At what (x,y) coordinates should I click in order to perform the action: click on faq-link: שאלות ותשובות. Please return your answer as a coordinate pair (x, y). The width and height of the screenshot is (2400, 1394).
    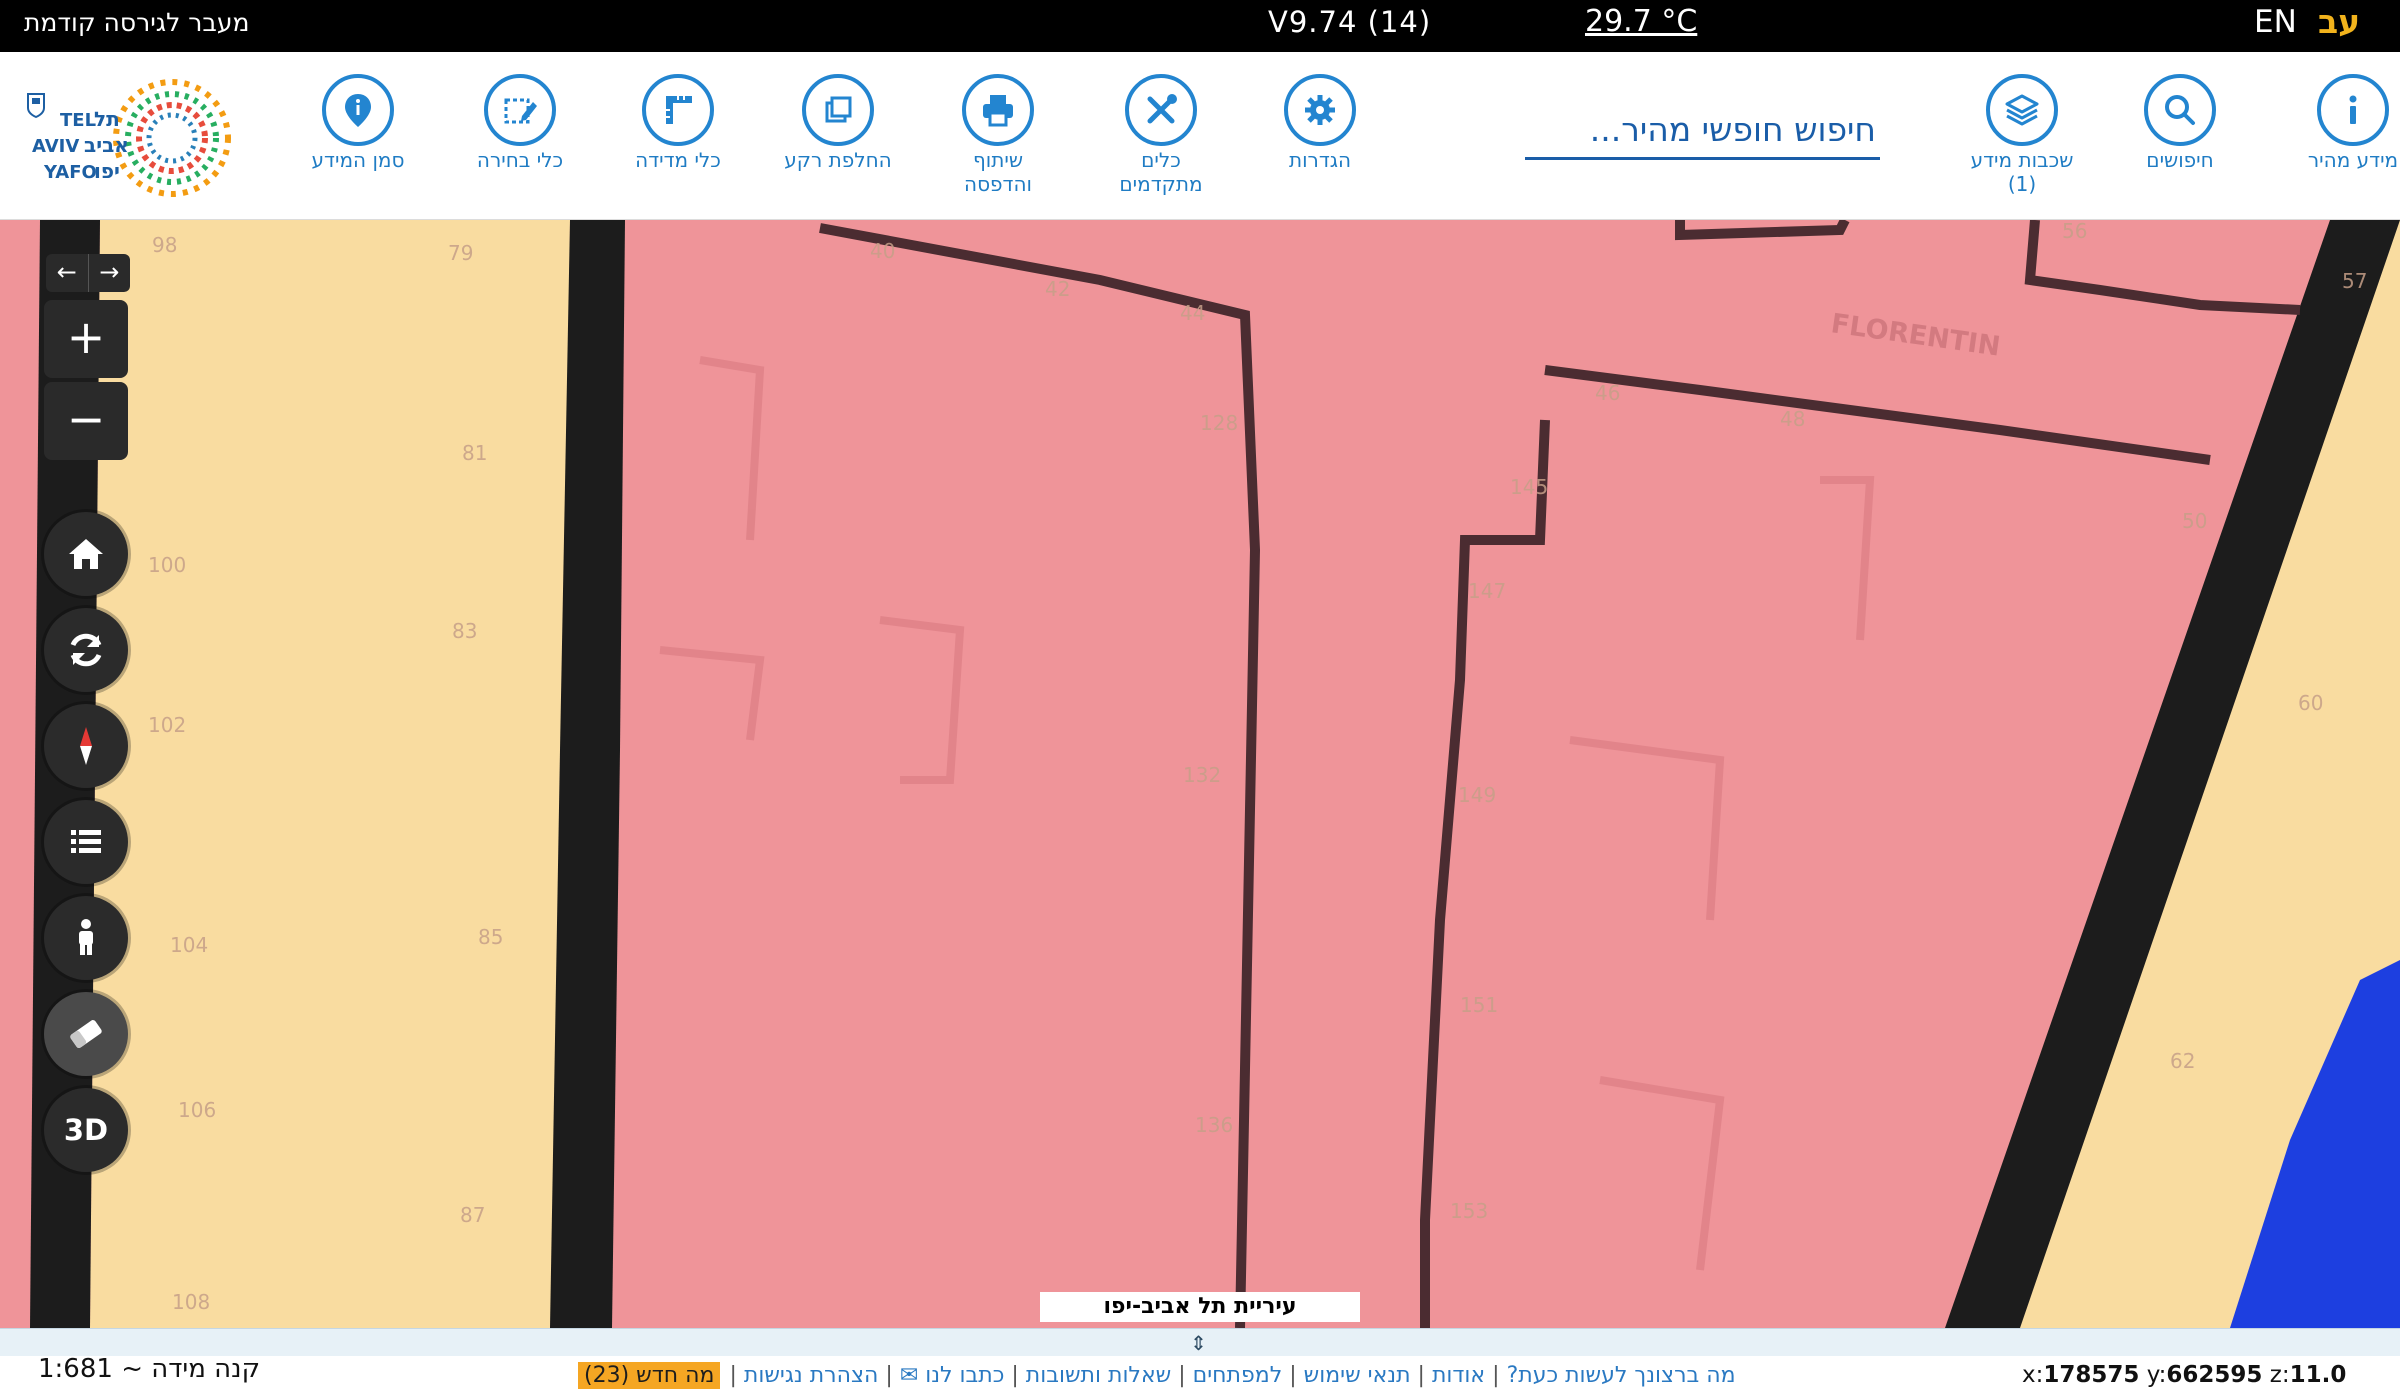
    Looking at the image, I should click on (1098, 1375).